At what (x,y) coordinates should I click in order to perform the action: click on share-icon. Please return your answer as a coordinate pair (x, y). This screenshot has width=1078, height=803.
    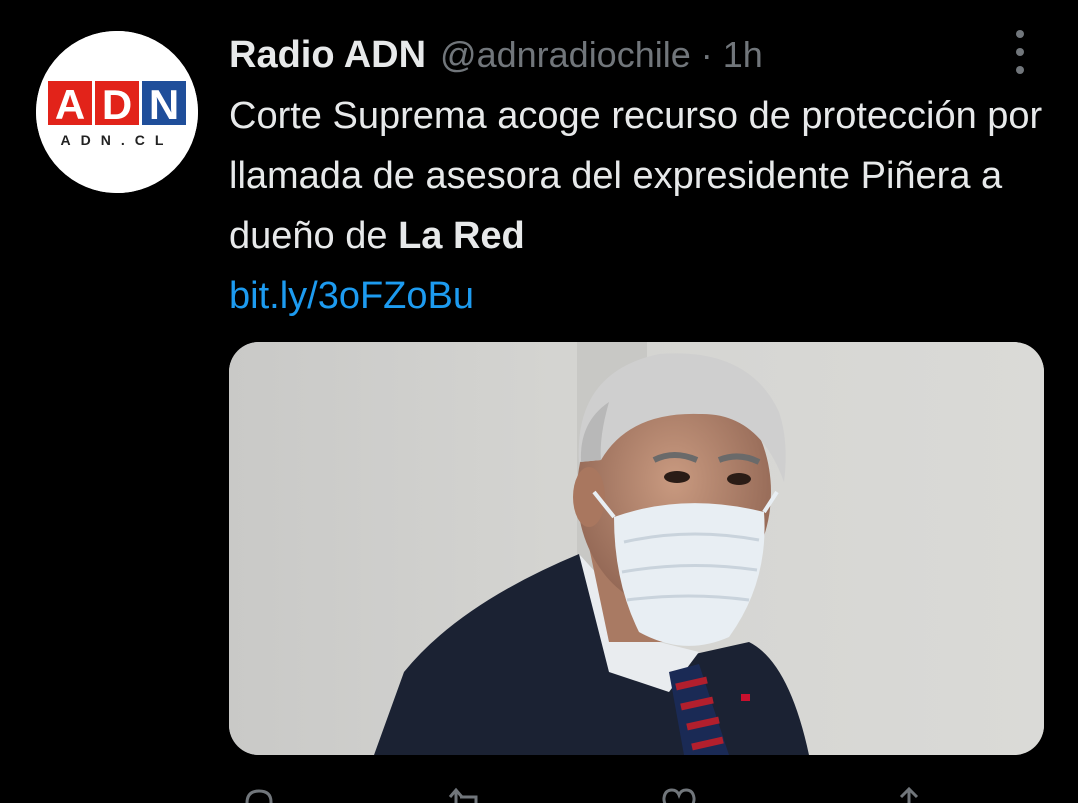
    Looking at the image, I should click on (909, 794).